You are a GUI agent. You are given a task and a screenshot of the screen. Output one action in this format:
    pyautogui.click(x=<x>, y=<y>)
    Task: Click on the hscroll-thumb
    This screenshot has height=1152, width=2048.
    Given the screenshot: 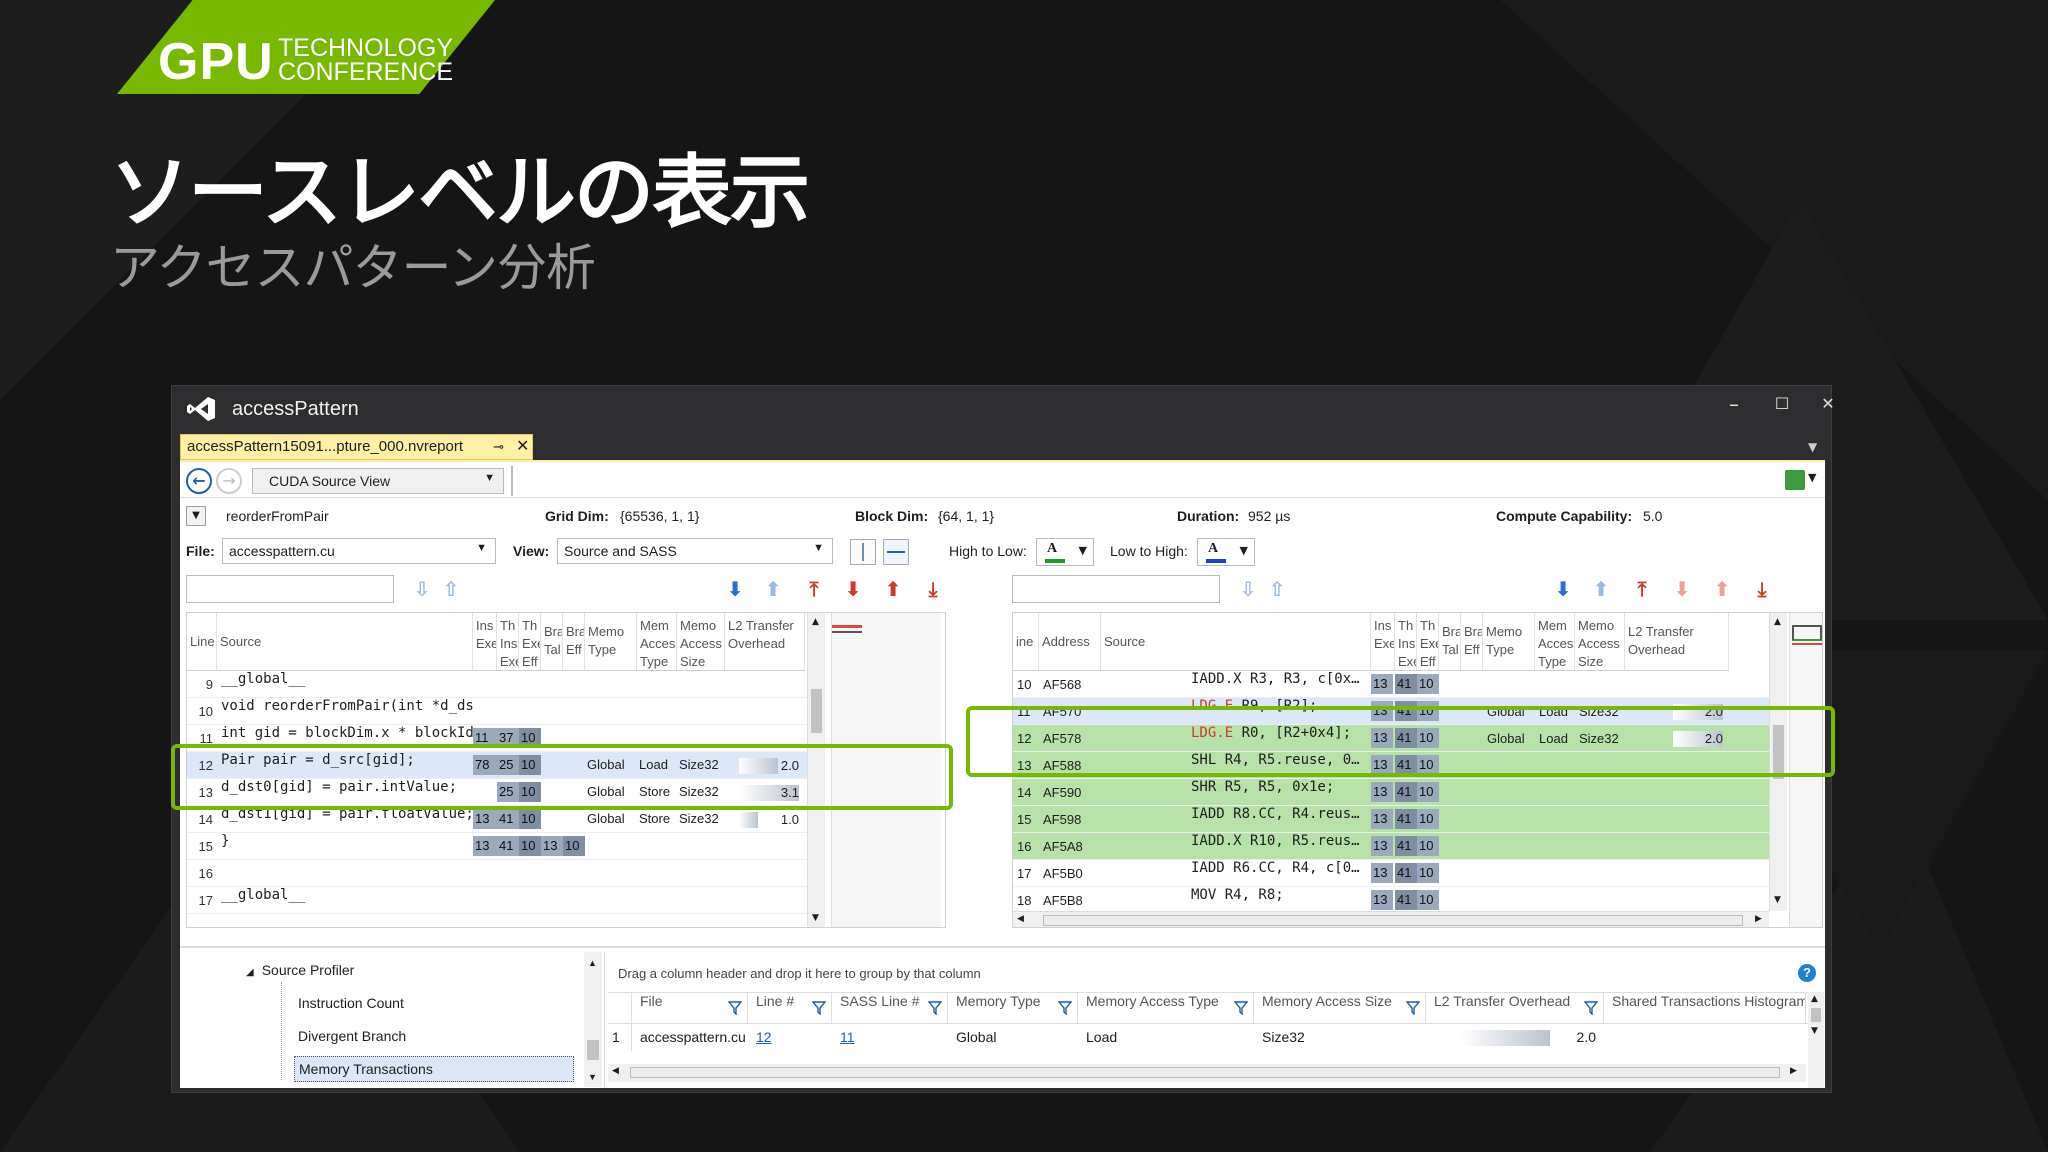 What is the action you would take?
    pyautogui.click(x=1393, y=920)
    